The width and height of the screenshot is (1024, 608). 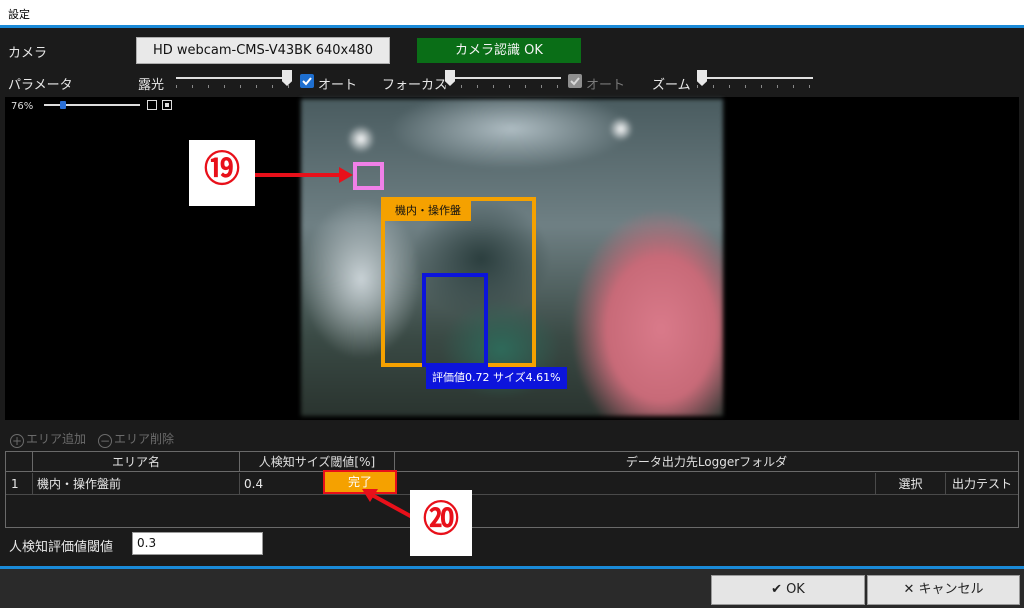 I want to click on exposure-label: 露光, so click(x=151, y=85).